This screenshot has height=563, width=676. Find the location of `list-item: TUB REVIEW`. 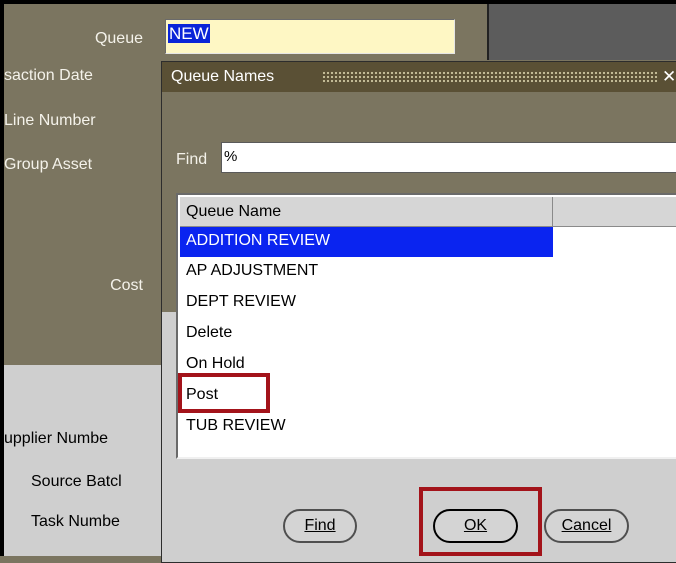

list-item: TUB REVIEW is located at coordinates (366, 427).